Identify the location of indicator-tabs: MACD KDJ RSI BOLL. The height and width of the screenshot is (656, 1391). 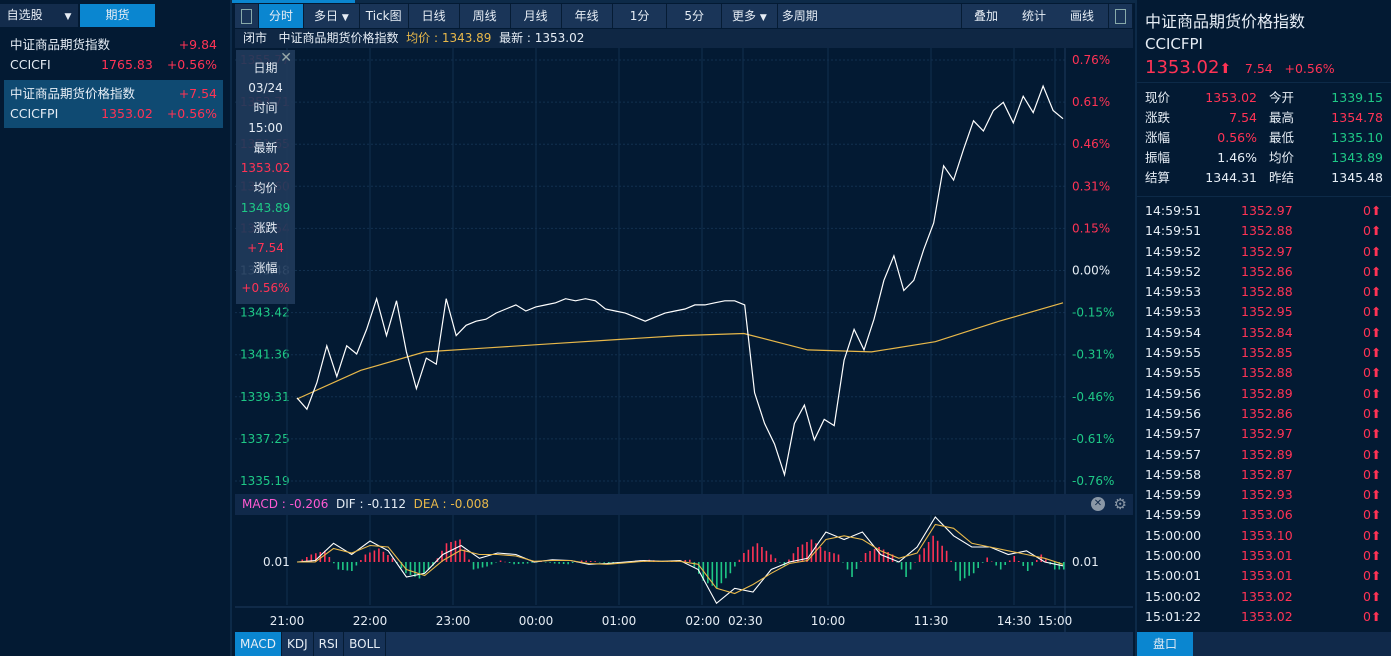
(684, 644).